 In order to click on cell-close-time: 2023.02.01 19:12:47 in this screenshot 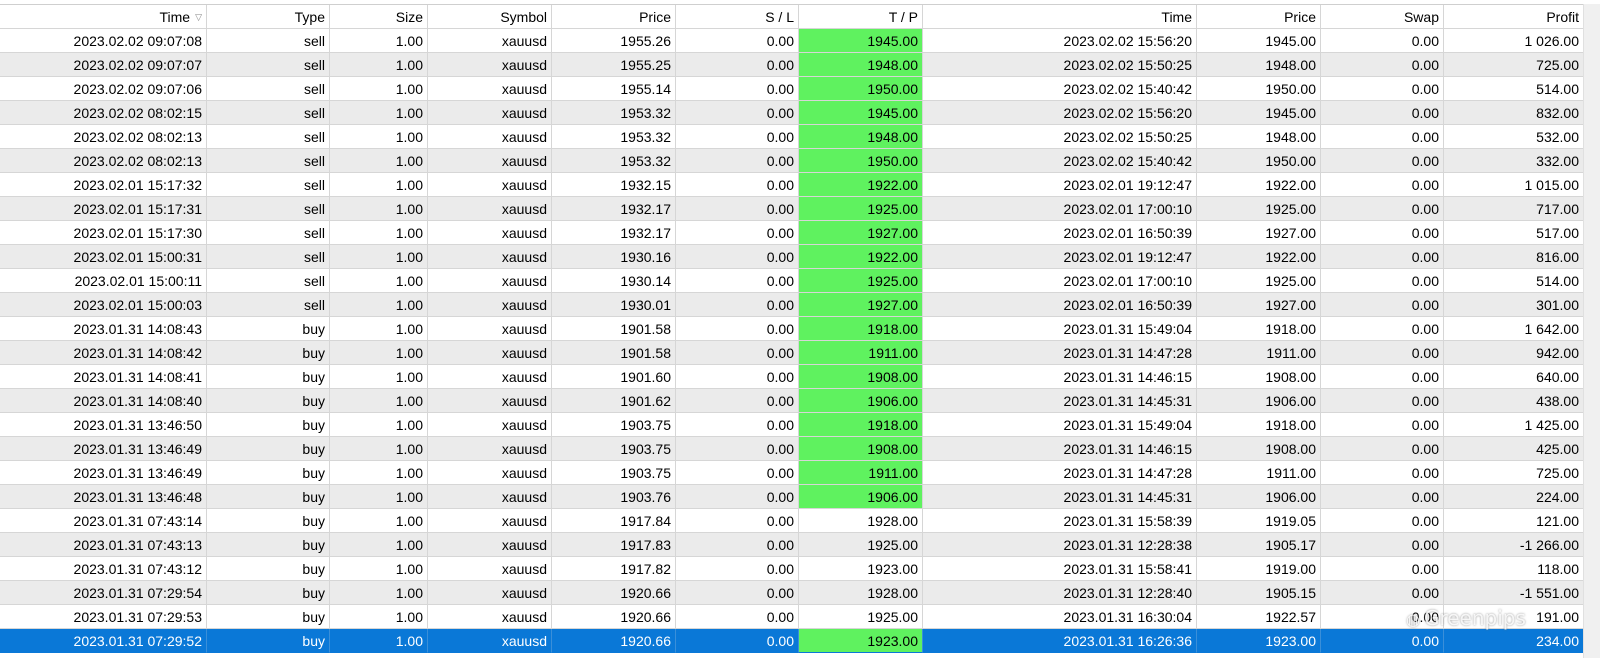, I will do `click(1060, 257)`.